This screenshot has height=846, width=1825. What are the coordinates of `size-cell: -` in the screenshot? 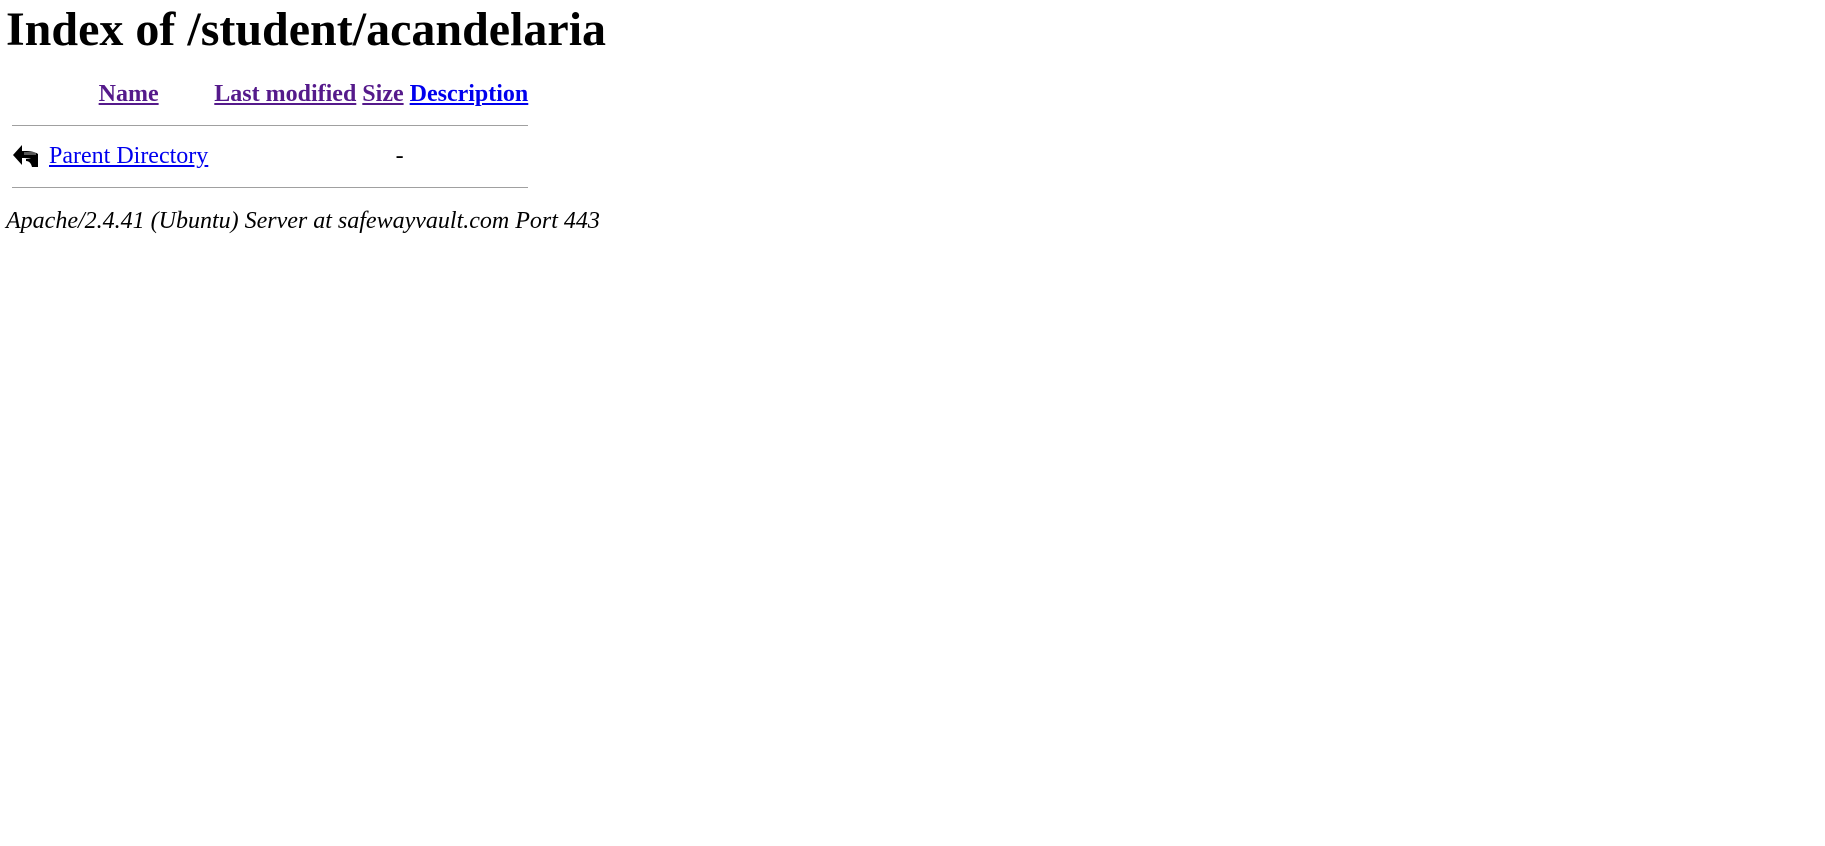 It's located at (399, 155).